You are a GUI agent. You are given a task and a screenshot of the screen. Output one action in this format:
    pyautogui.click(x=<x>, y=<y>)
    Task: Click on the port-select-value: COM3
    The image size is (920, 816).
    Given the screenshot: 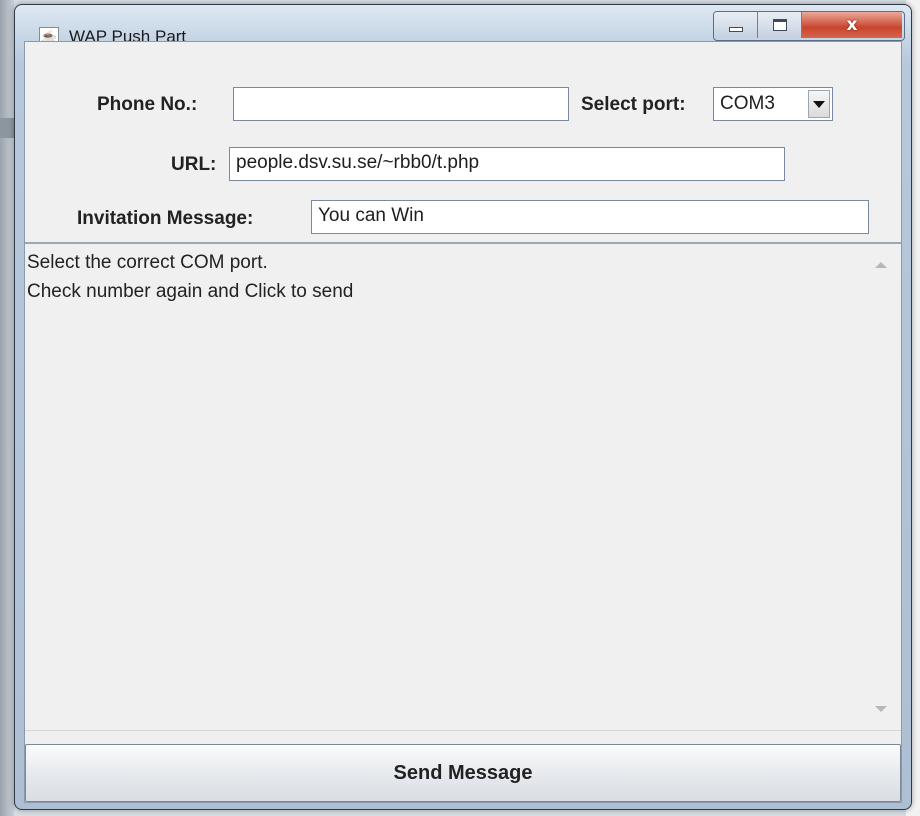 What is the action you would take?
    pyautogui.click(x=747, y=103)
    